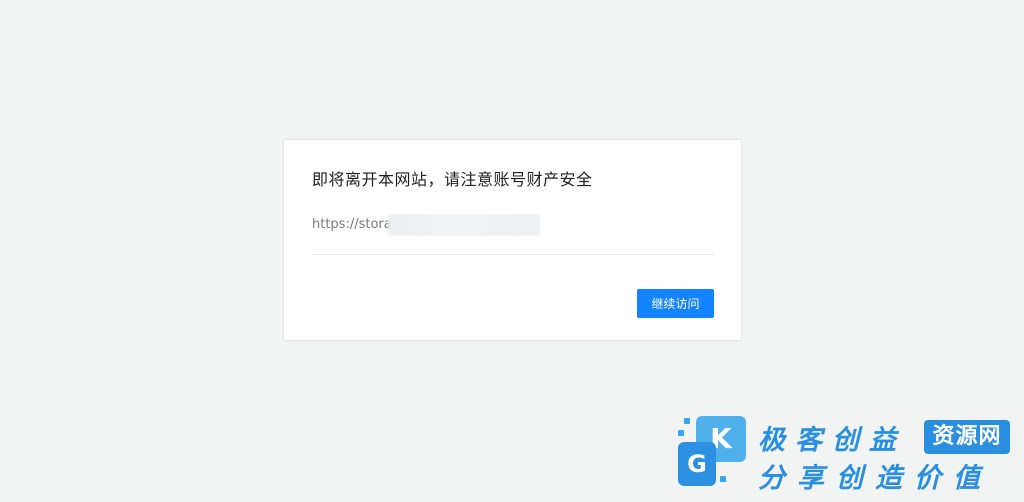 Image resolution: width=1024 pixels, height=502 pixels. Describe the element at coordinates (875, 478) in the screenshot. I see `watermark-slogan: 分享创造价值` at that location.